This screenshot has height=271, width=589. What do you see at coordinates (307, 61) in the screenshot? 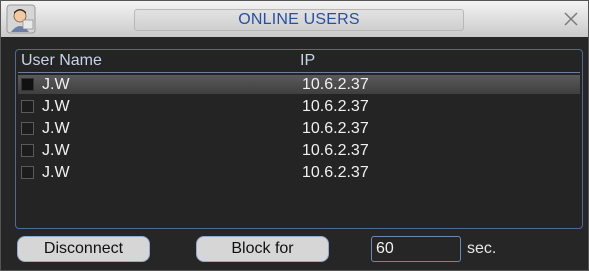
I see `column-header-ip: IP` at bounding box center [307, 61].